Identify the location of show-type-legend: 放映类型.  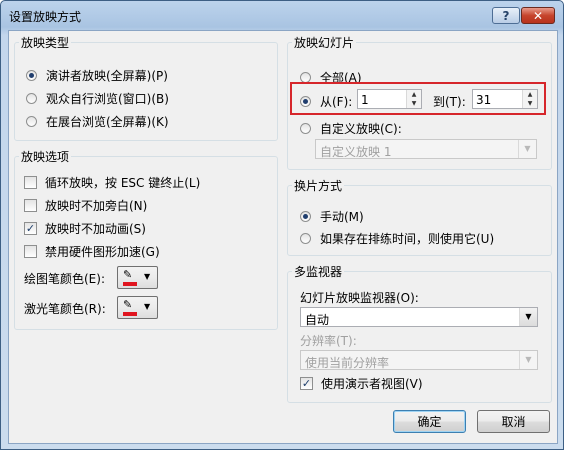
(45, 43).